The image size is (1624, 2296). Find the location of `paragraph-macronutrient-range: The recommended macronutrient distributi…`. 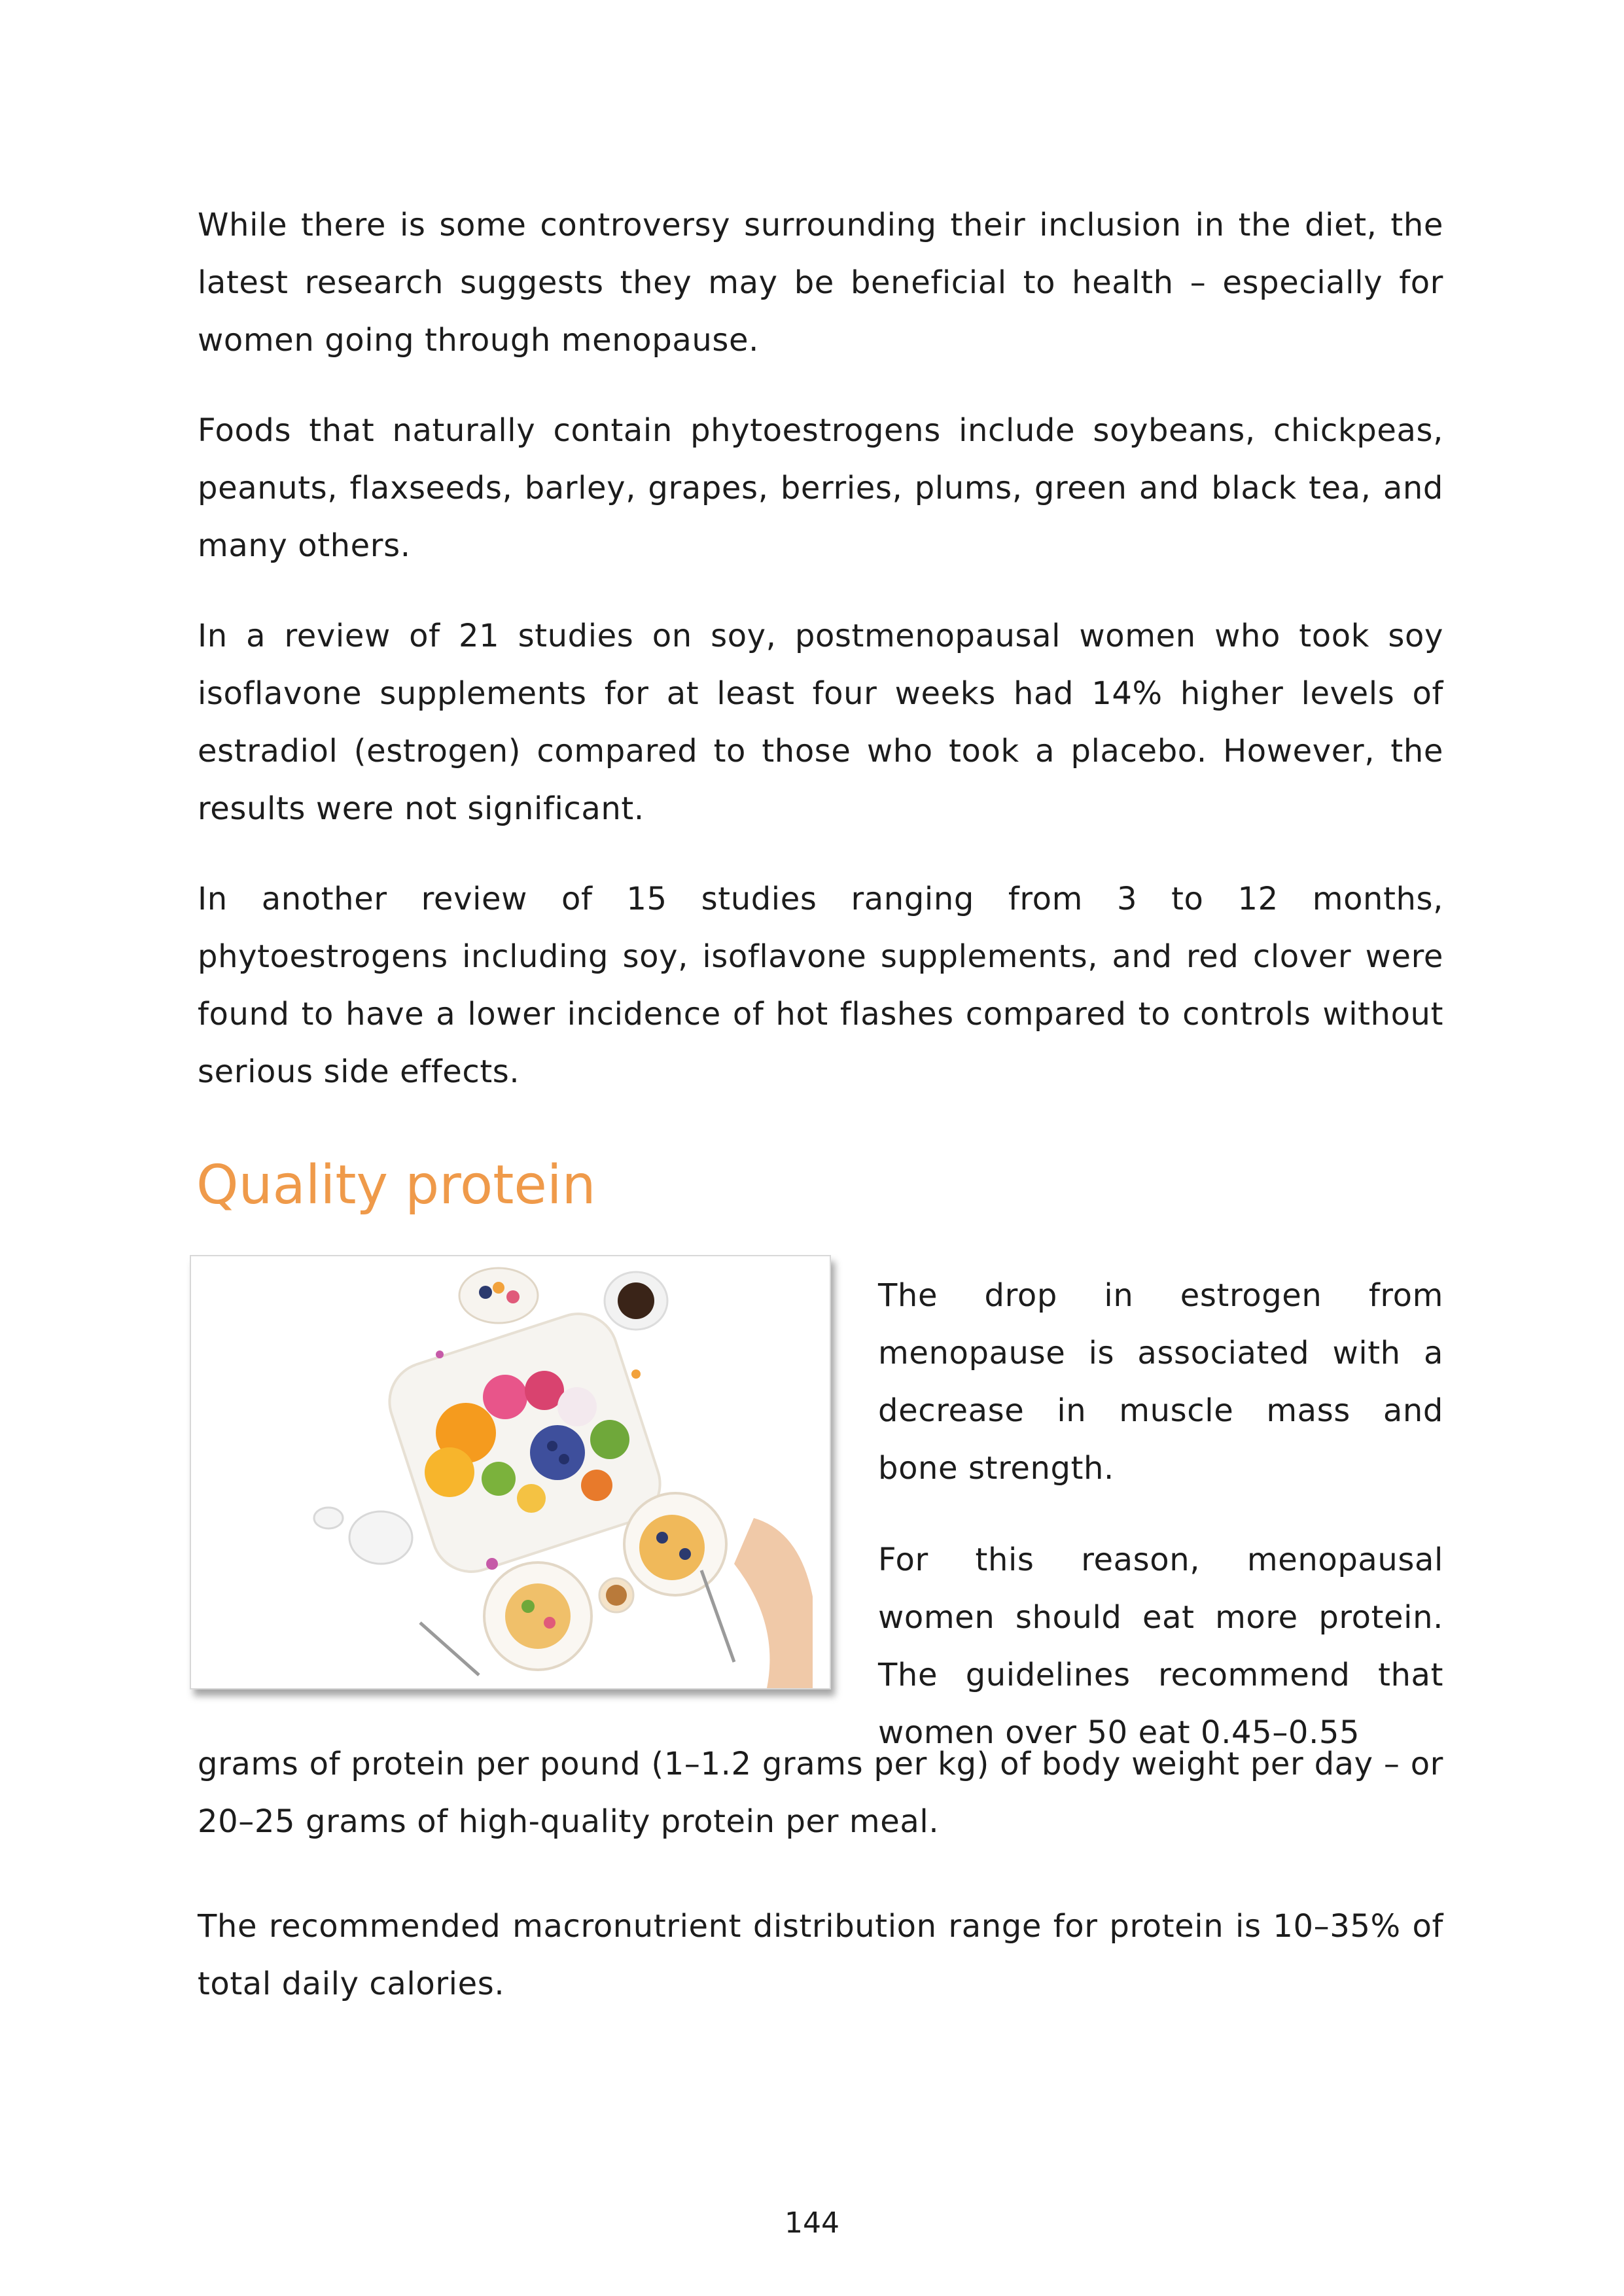

paragraph-macronutrient-range: The recommended macronutrient distributi… is located at coordinates (820, 1955).